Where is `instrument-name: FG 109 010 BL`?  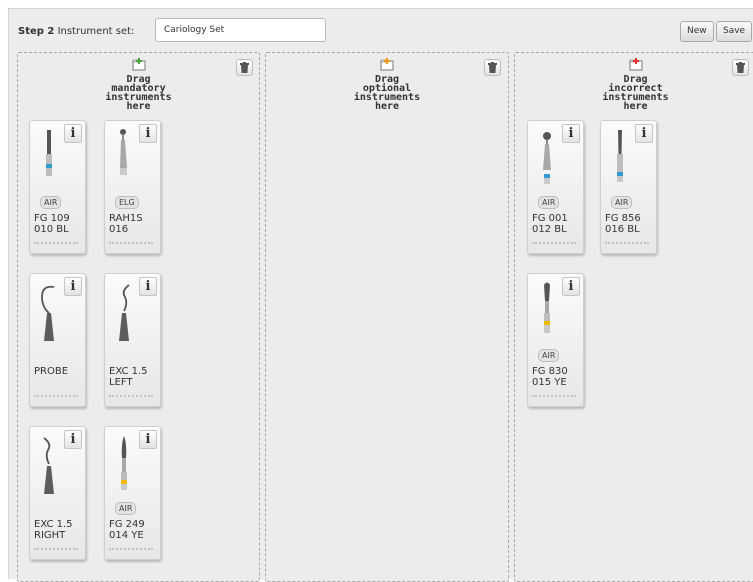
instrument-name: FG 109 010 BL is located at coordinates (52, 224).